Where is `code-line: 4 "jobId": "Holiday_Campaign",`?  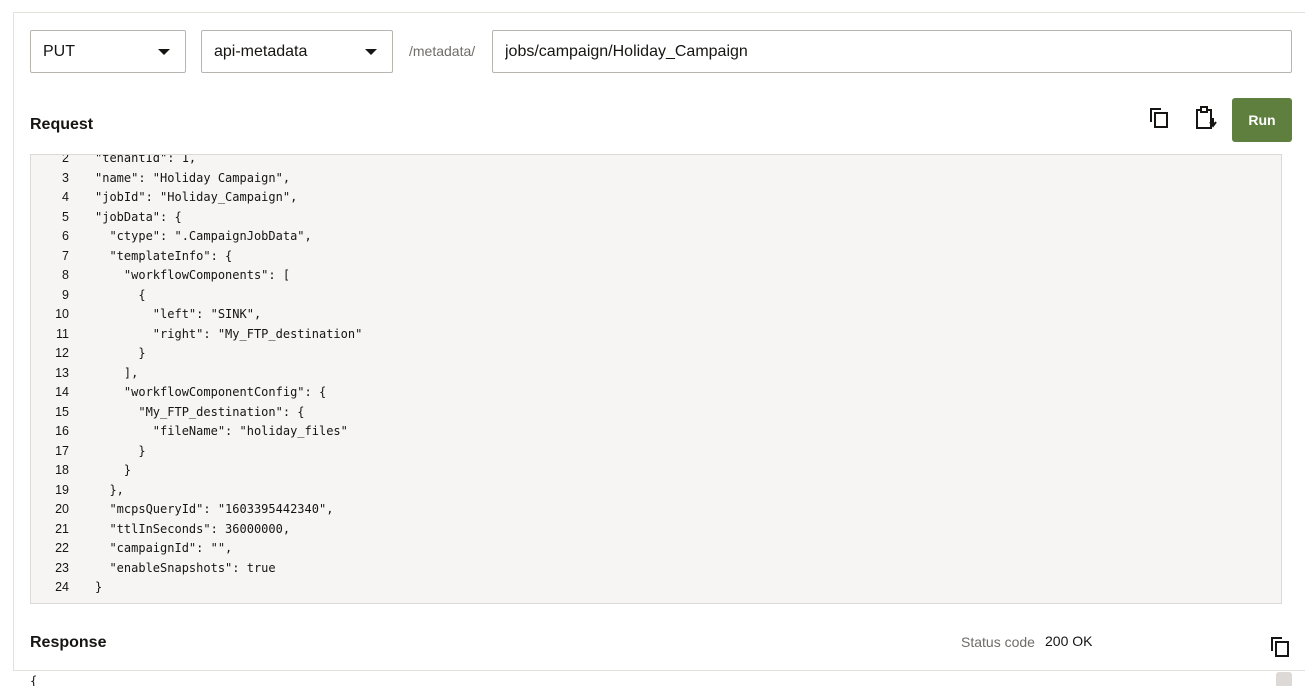 code-line: 4 "jobId": "Holiday_Campaign", is located at coordinates (656, 198).